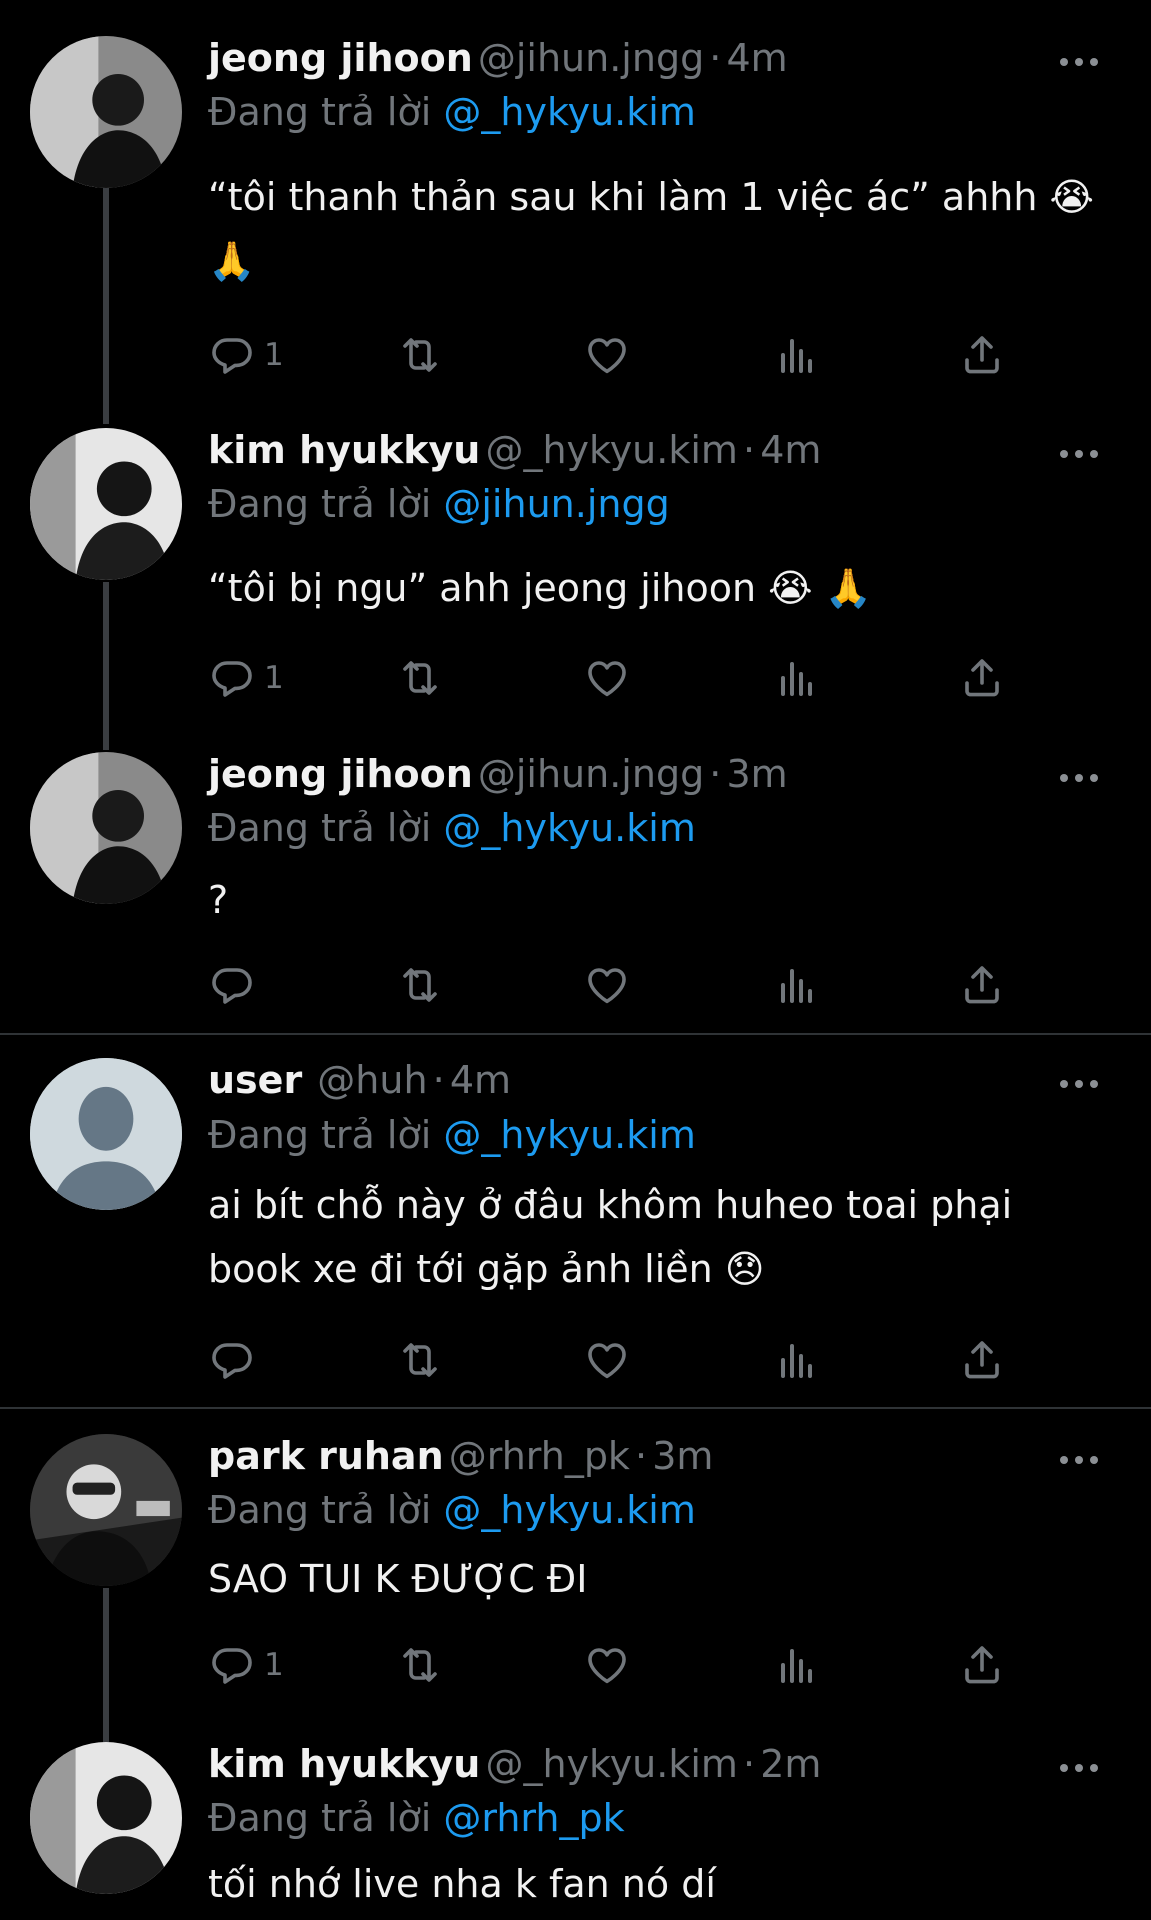 Image resolution: width=1151 pixels, height=1920 pixels. Describe the element at coordinates (274, 678) in the screenshot. I see `reply-count: 1` at that location.